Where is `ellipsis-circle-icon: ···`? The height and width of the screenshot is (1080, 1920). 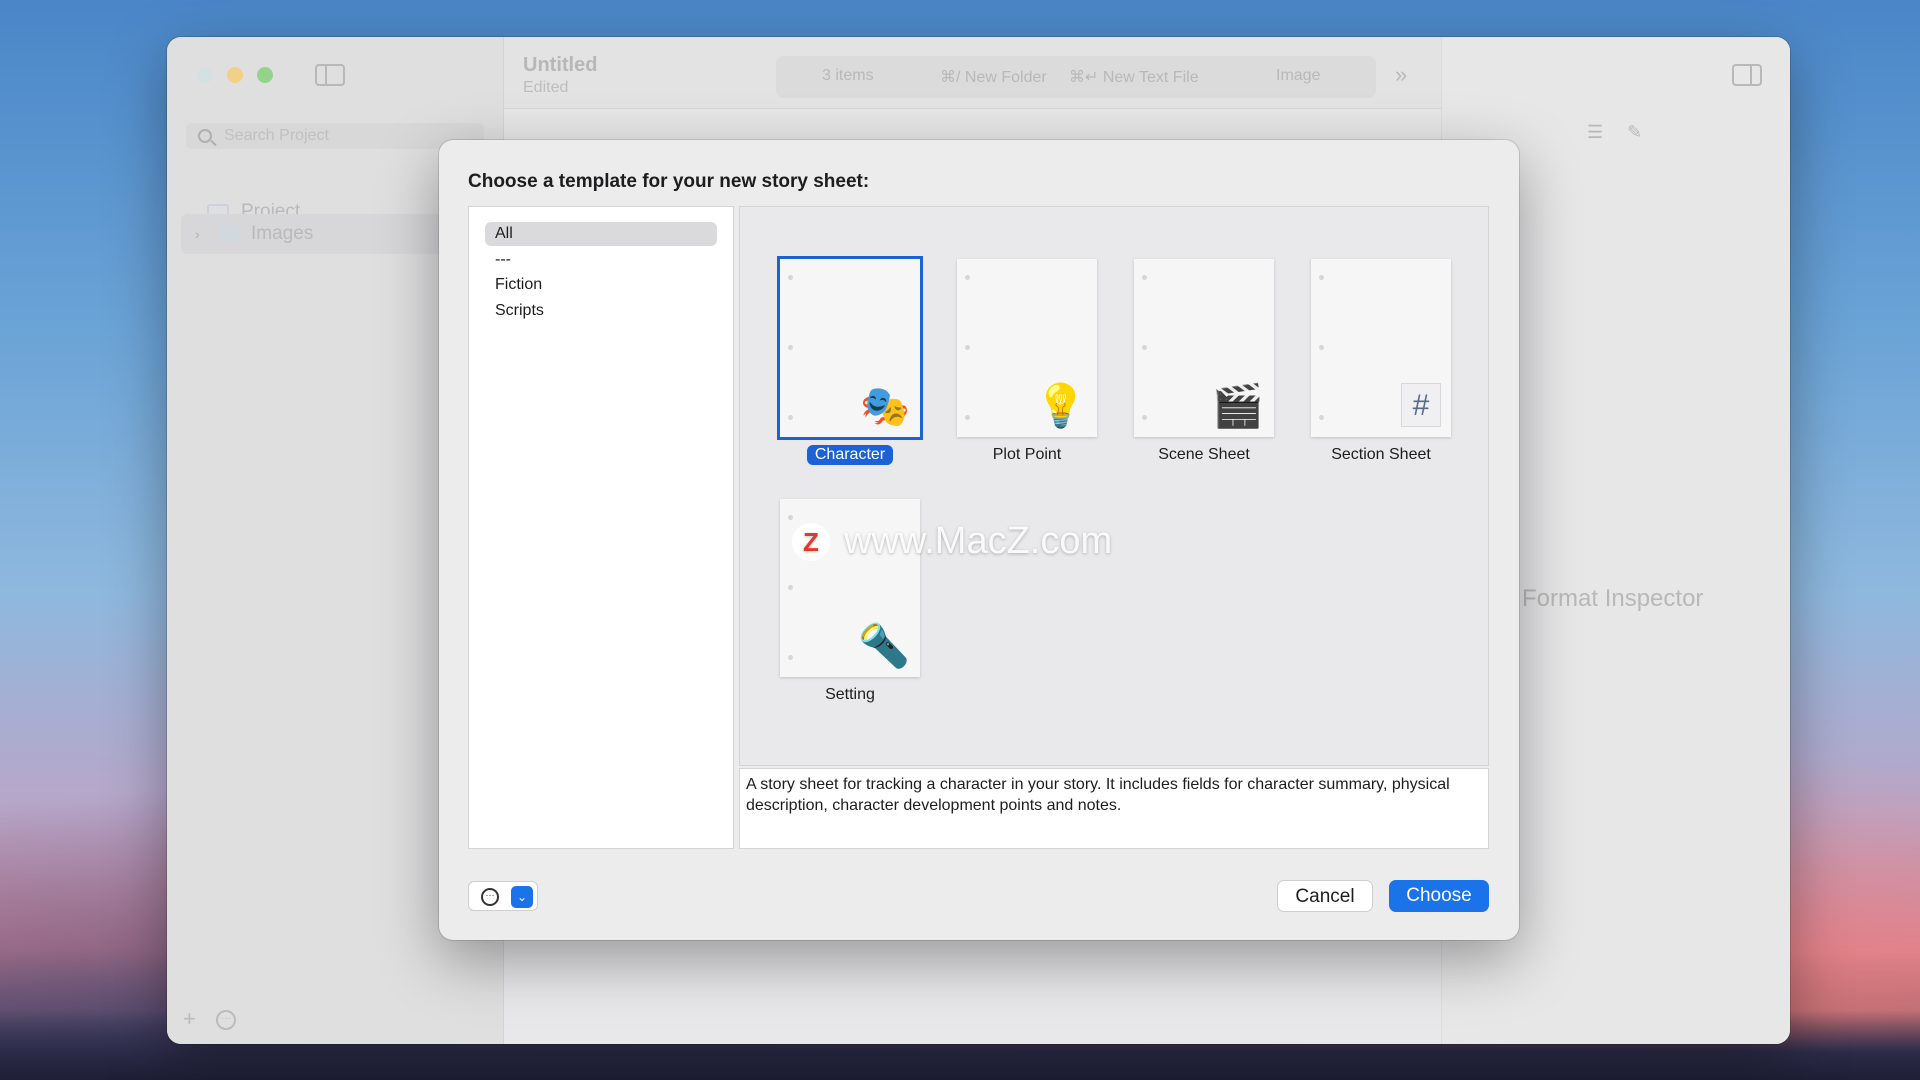 ellipsis-circle-icon: ··· is located at coordinates (490, 897).